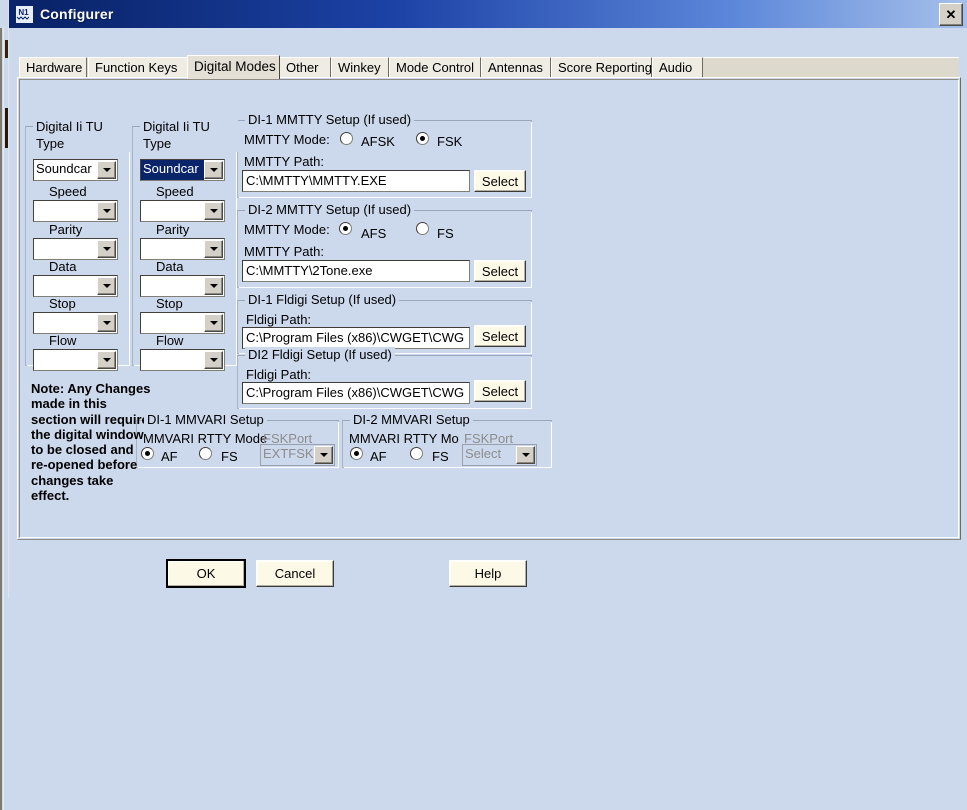 The width and height of the screenshot is (967, 810). I want to click on digital-2-parity-combo, so click(182, 249).